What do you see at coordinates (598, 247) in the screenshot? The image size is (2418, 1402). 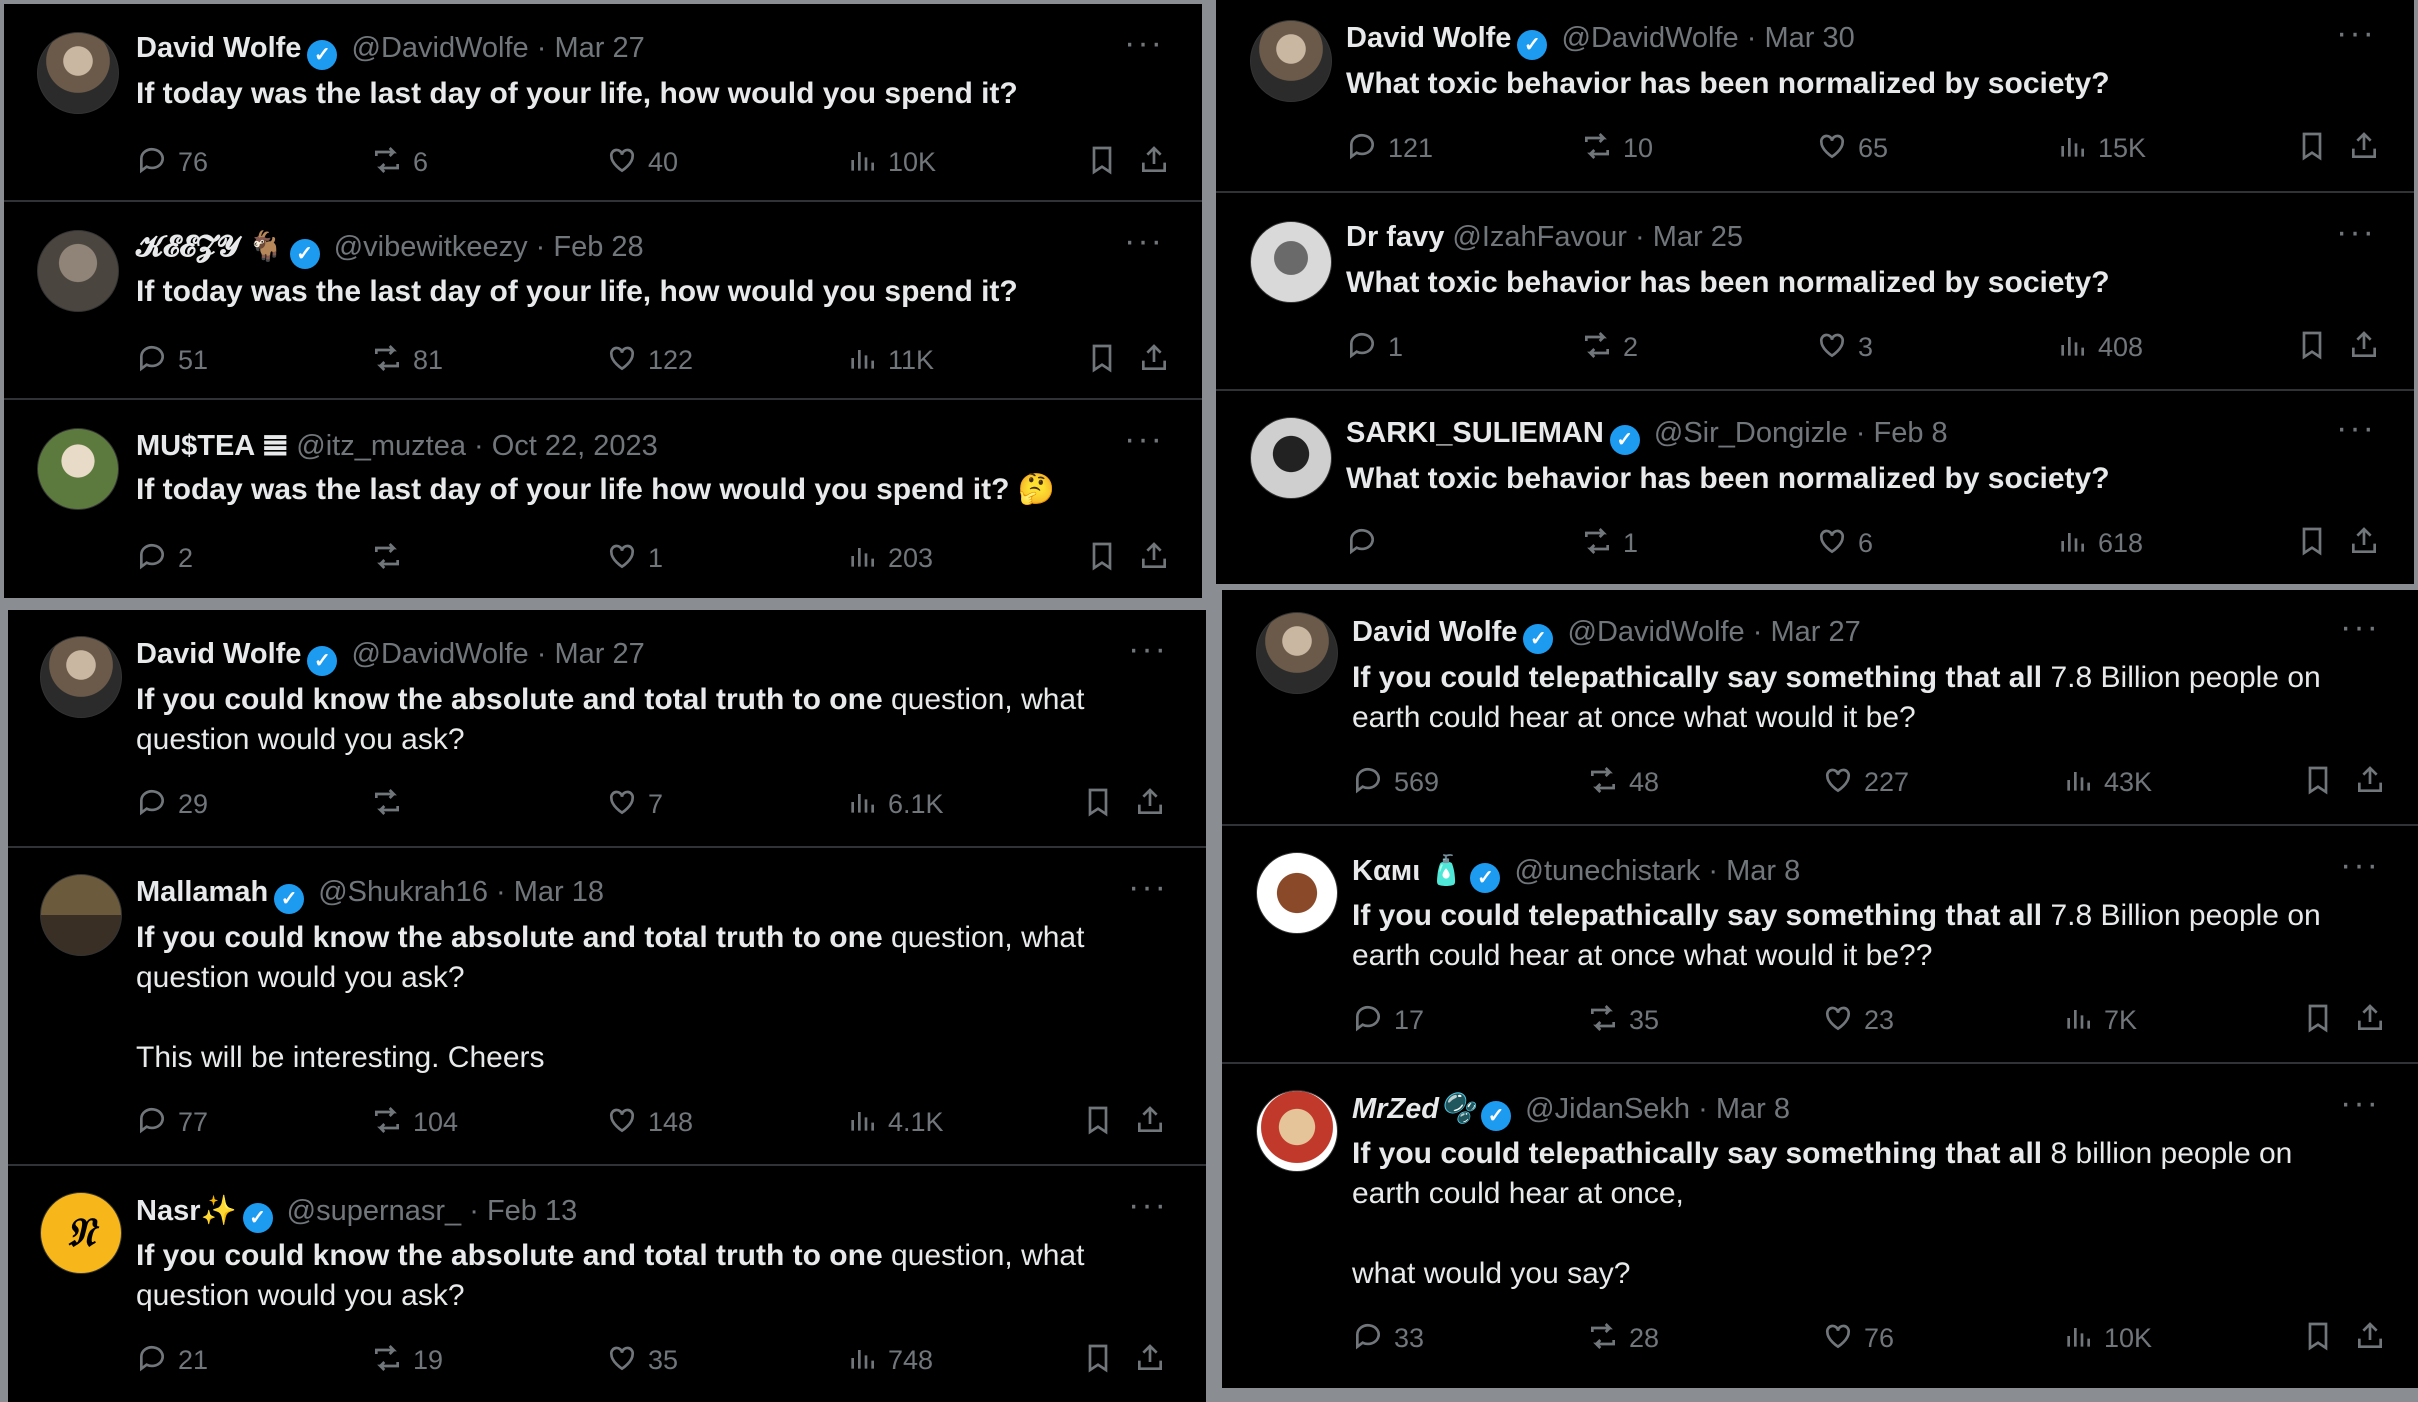 I see `timestamp: Feb 28` at bounding box center [598, 247].